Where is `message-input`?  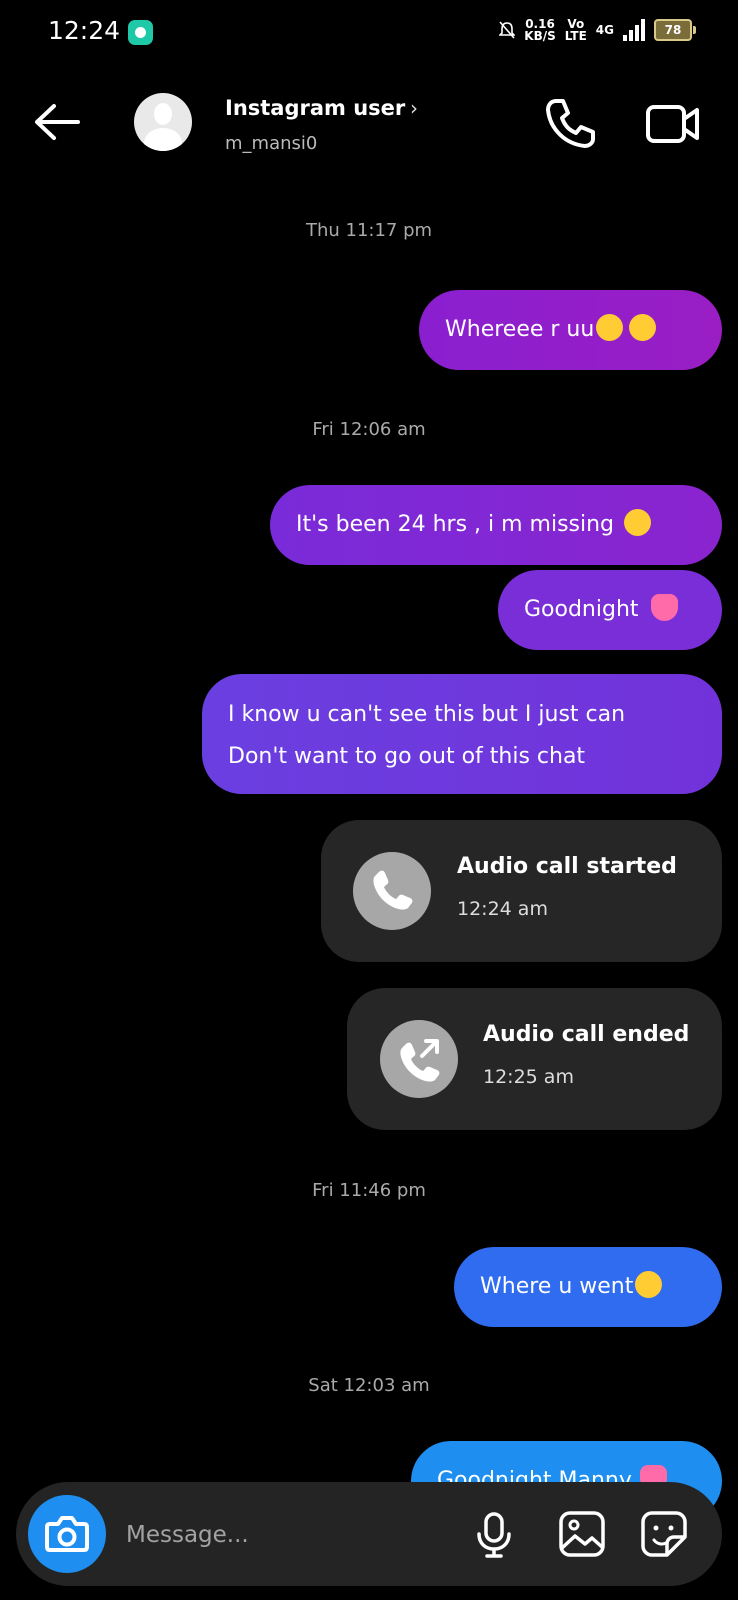 message-input is located at coordinates (286, 1535).